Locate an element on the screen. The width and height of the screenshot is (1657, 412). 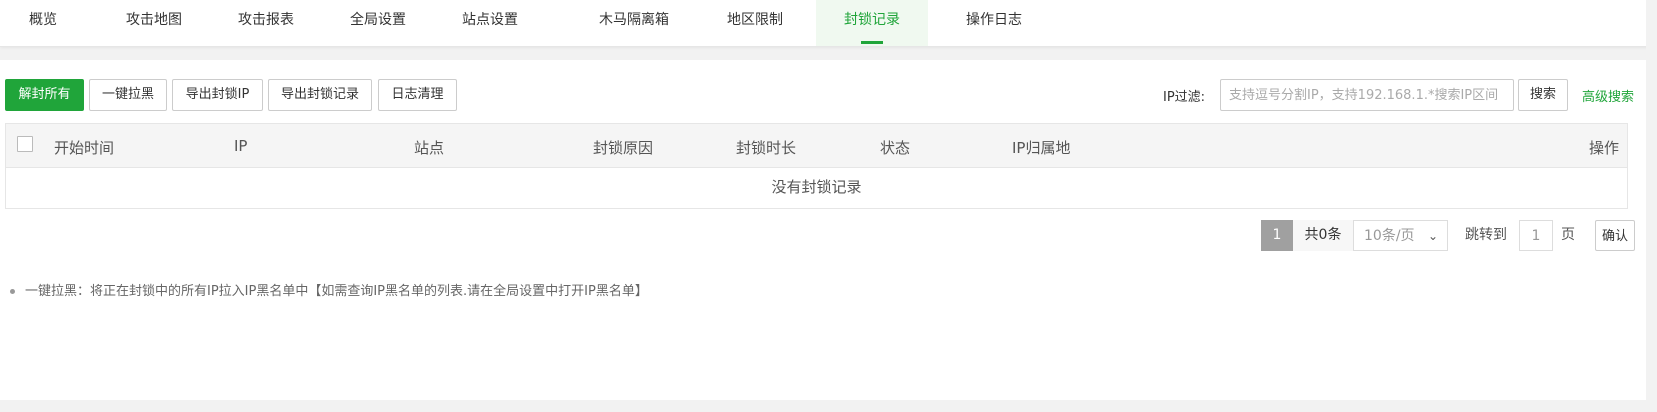
tab-region-limit: 地区限制 is located at coordinates (755, 23).